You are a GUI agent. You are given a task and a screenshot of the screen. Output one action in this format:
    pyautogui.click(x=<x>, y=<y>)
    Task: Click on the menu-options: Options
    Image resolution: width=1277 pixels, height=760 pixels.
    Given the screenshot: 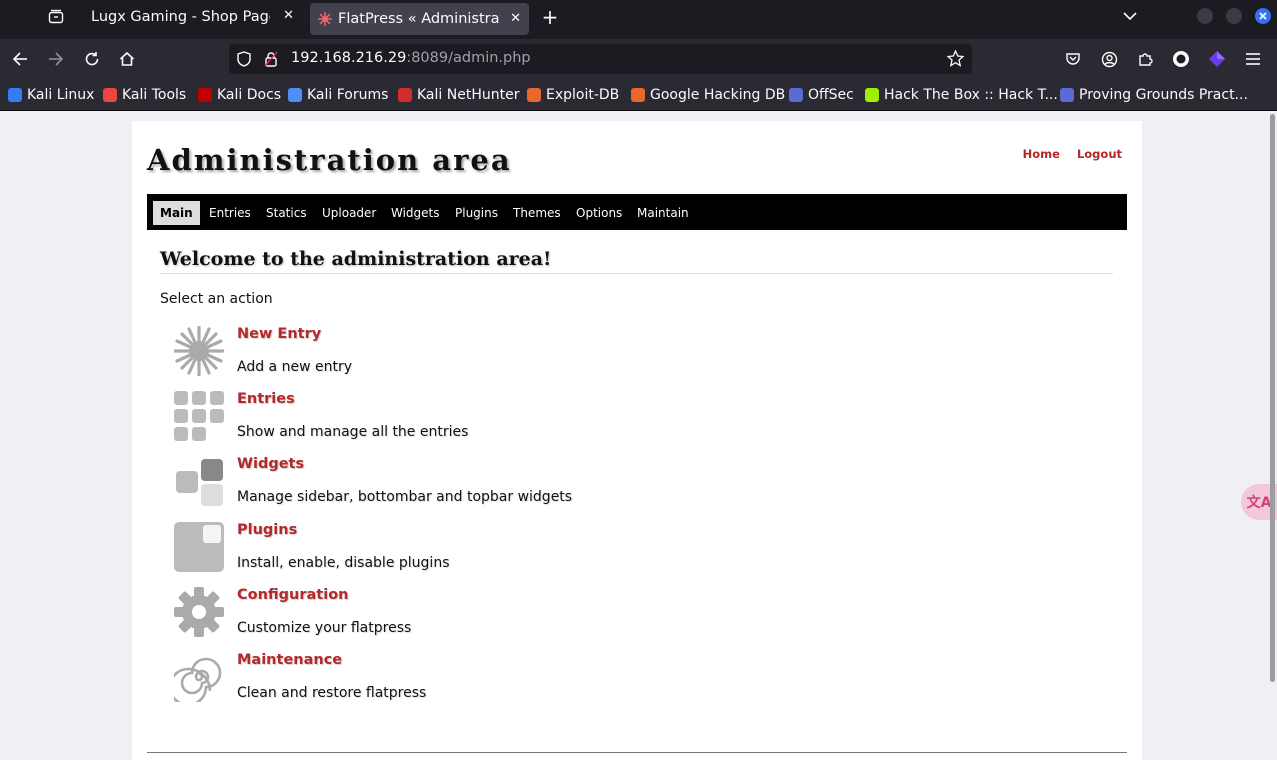 What is the action you would take?
    pyautogui.click(x=599, y=213)
    